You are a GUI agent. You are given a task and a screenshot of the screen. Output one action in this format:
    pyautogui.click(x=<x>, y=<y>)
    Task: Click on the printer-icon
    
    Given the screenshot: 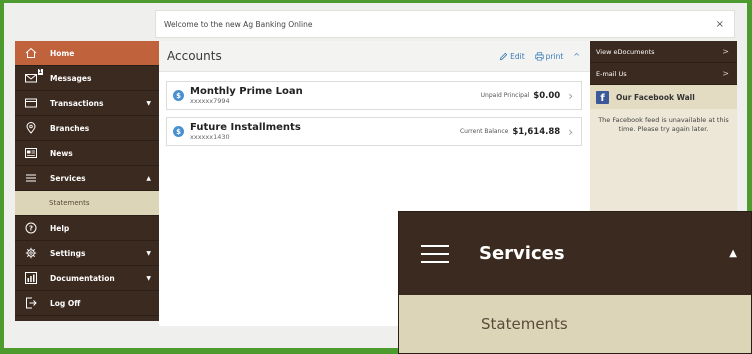 What is the action you would take?
    pyautogui.click(x=539, y=55)
    